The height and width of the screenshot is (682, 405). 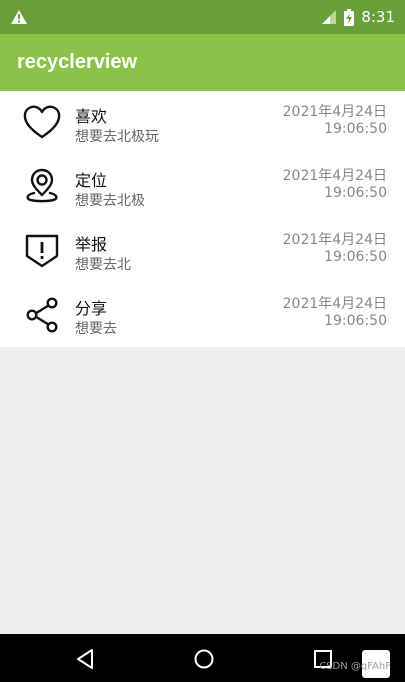 I want to click on list-item: 举报 想要去北 2021年4月24日 19:06:50, so click(x=202, y=251).